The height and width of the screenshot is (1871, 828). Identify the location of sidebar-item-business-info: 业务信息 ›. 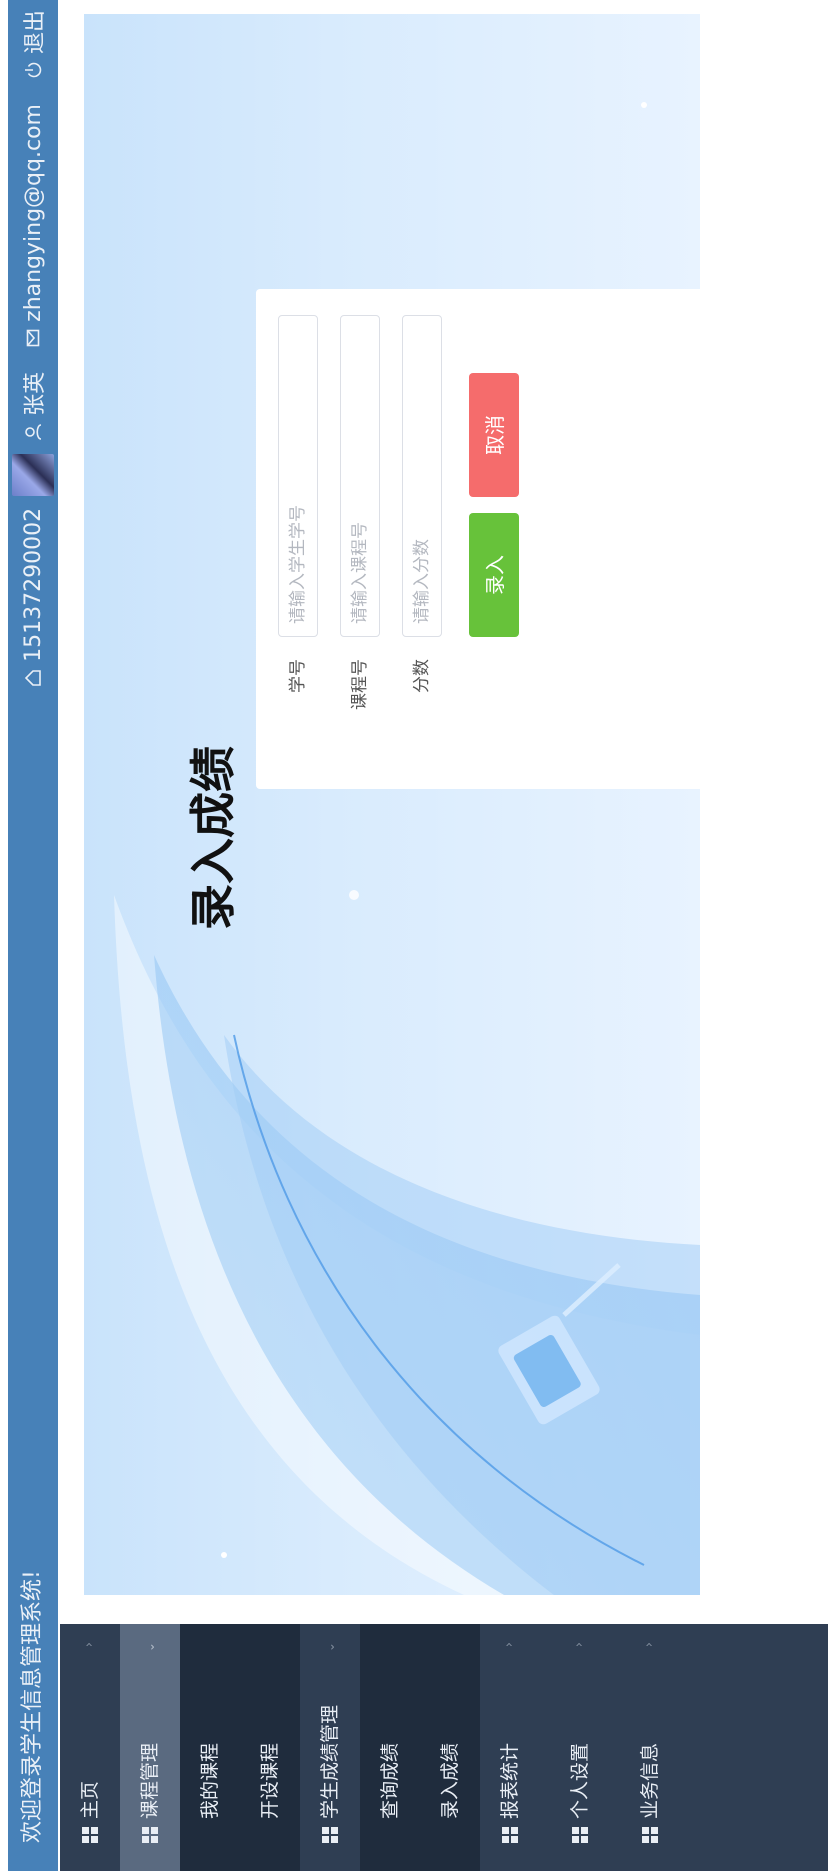
(650, 1747).